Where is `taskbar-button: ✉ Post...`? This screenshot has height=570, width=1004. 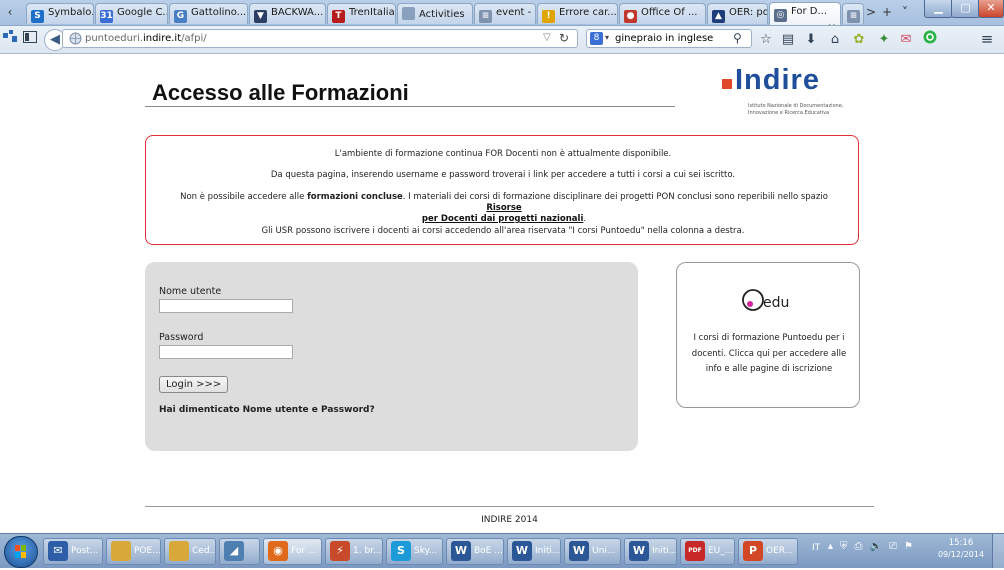
taskbar-button: ✉ Post... is located at coordinates (73, 551).